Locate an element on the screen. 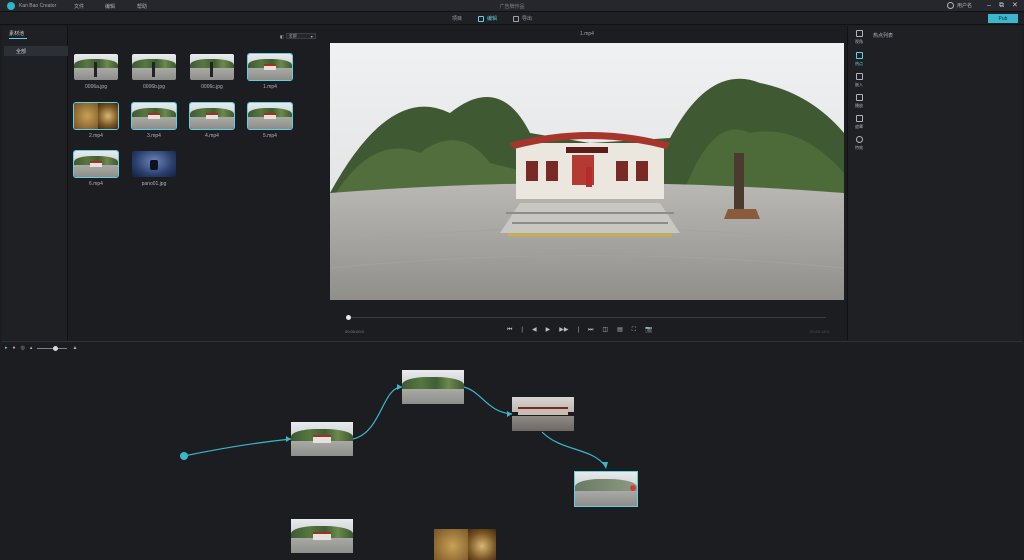 This screenshot has width=1024, height=560. preview-title: 1.mp4 is located at coordinates (587, 34).